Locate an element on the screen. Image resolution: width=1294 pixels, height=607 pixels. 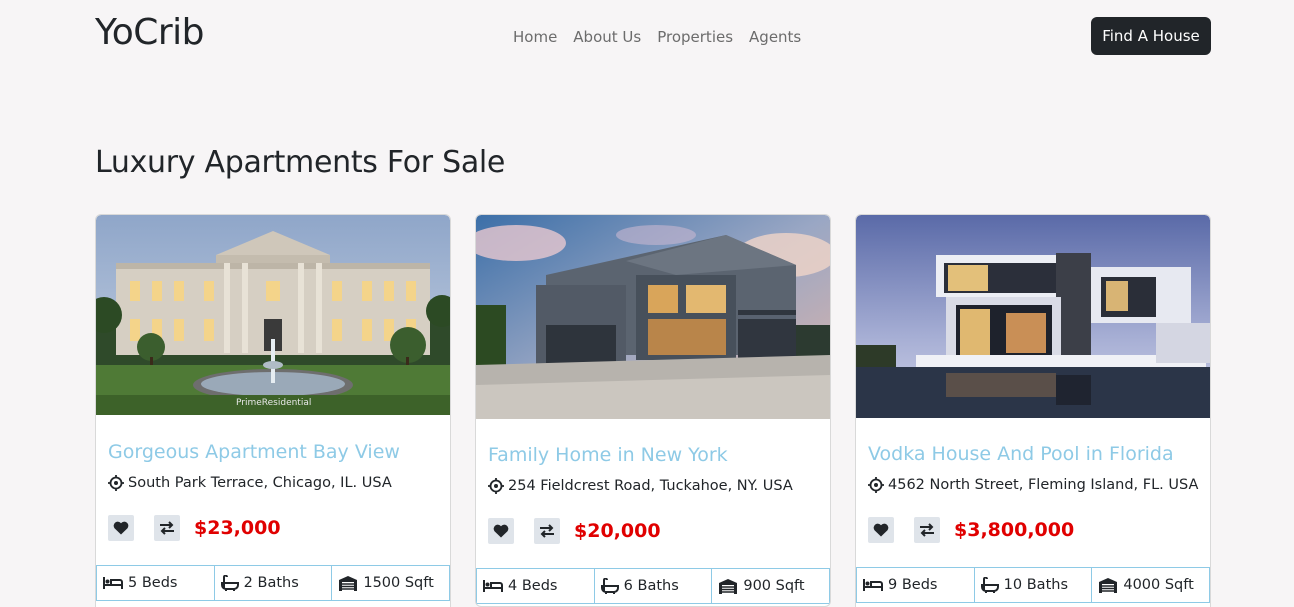
property-title: Gorgeous Apartment Bay View is located at coordinates (254, 452).